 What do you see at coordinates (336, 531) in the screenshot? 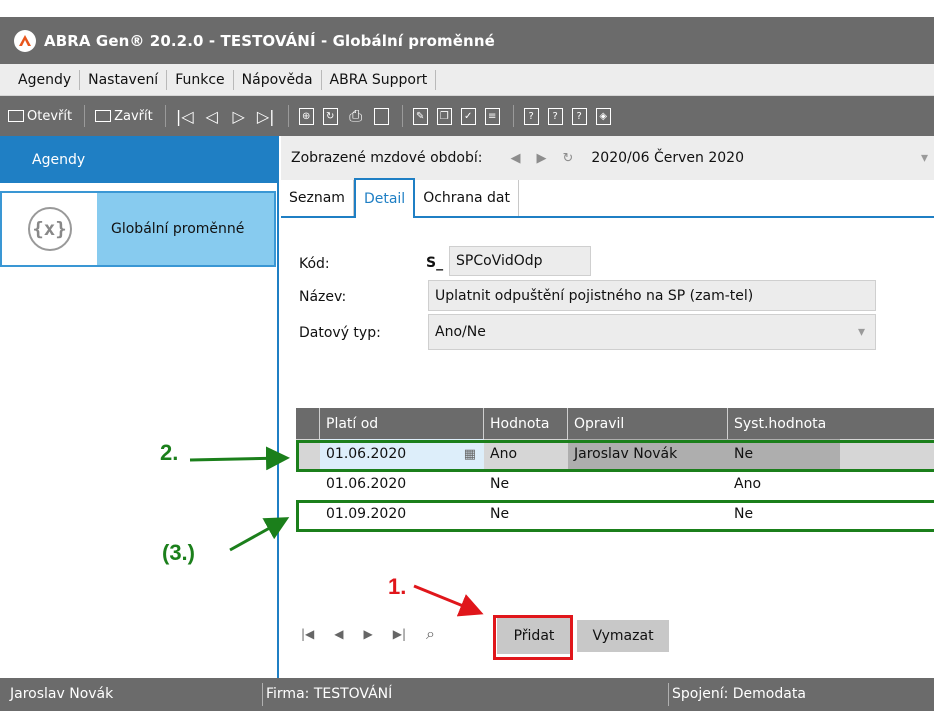
I see `annotation-arrows` at bounding box center [336, 531].